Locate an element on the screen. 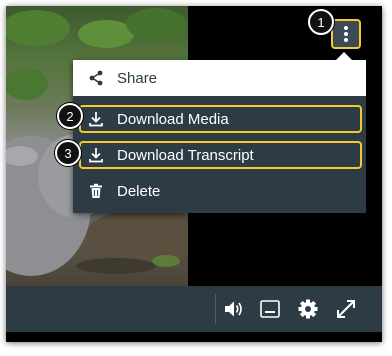 Image resolution: width=392 pixels, height=356 pixels. menu-item-share: Share is located at coordinates (219, 78).